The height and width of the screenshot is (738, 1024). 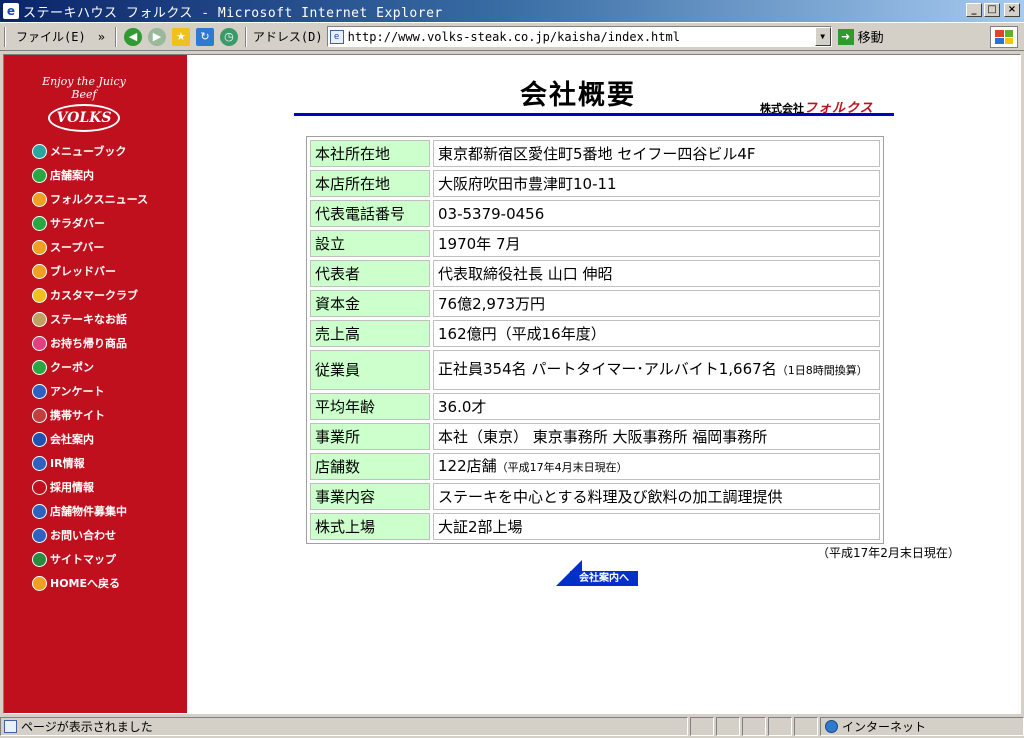 I want to click on table-row: 代表者 代表取締役社長 山口 伸昭, so click(x=595, y=273).